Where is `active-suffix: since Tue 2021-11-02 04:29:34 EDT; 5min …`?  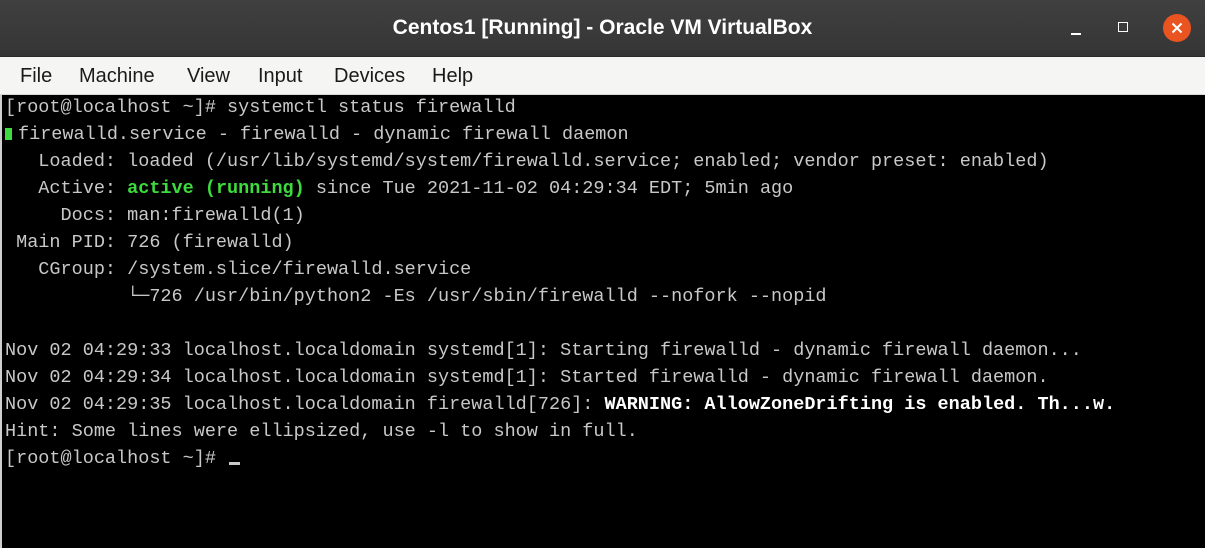
active-suffix: since Tue 2021-11-02 04:29:34 EDT; 5min … is located at coordinates (549, 188).